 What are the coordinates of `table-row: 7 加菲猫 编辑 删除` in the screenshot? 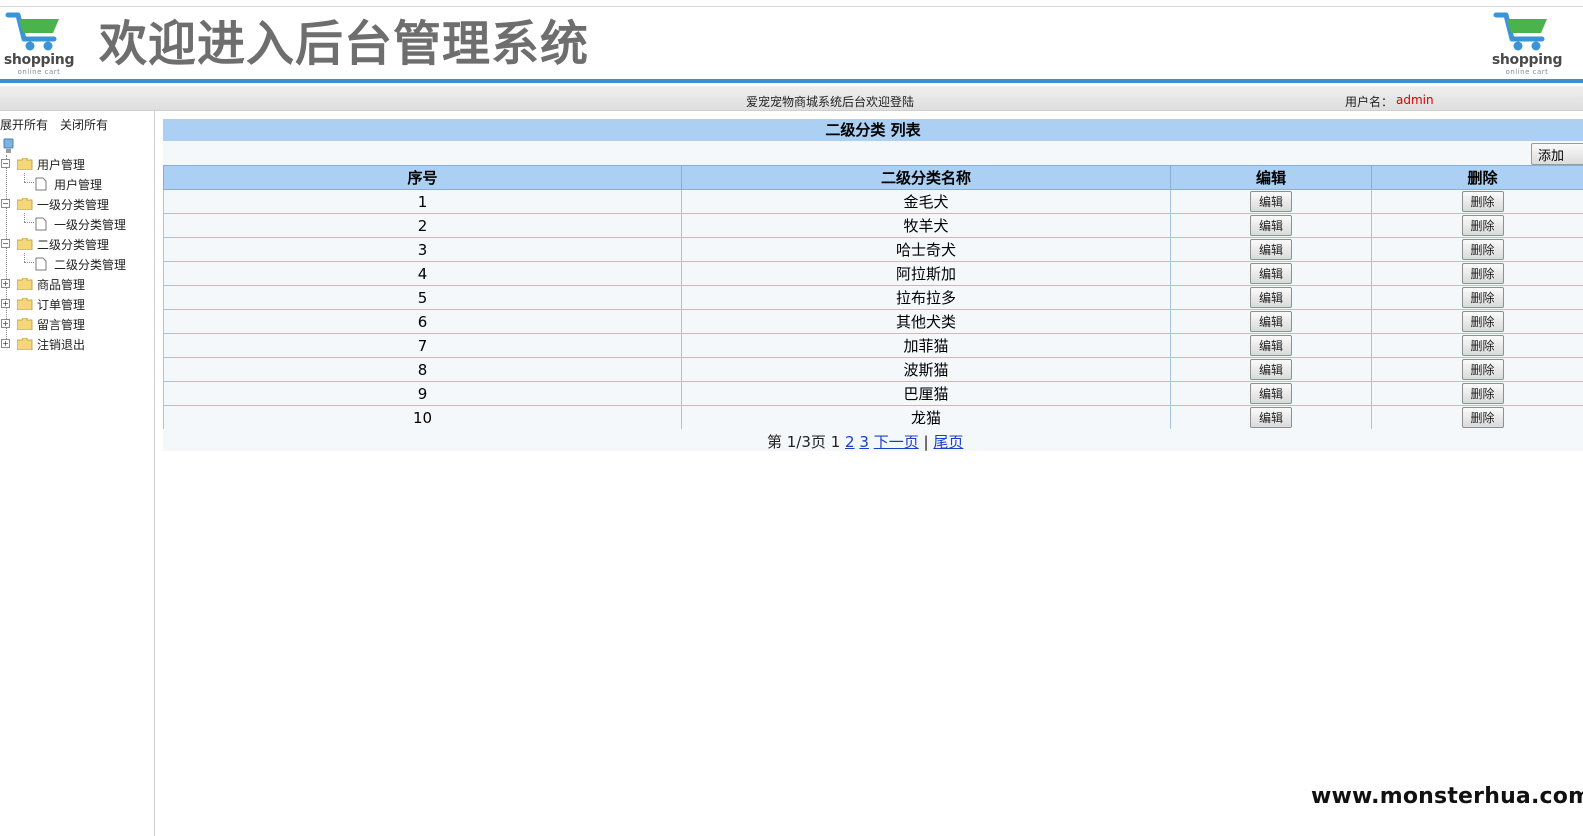 It's located at (873, 345).